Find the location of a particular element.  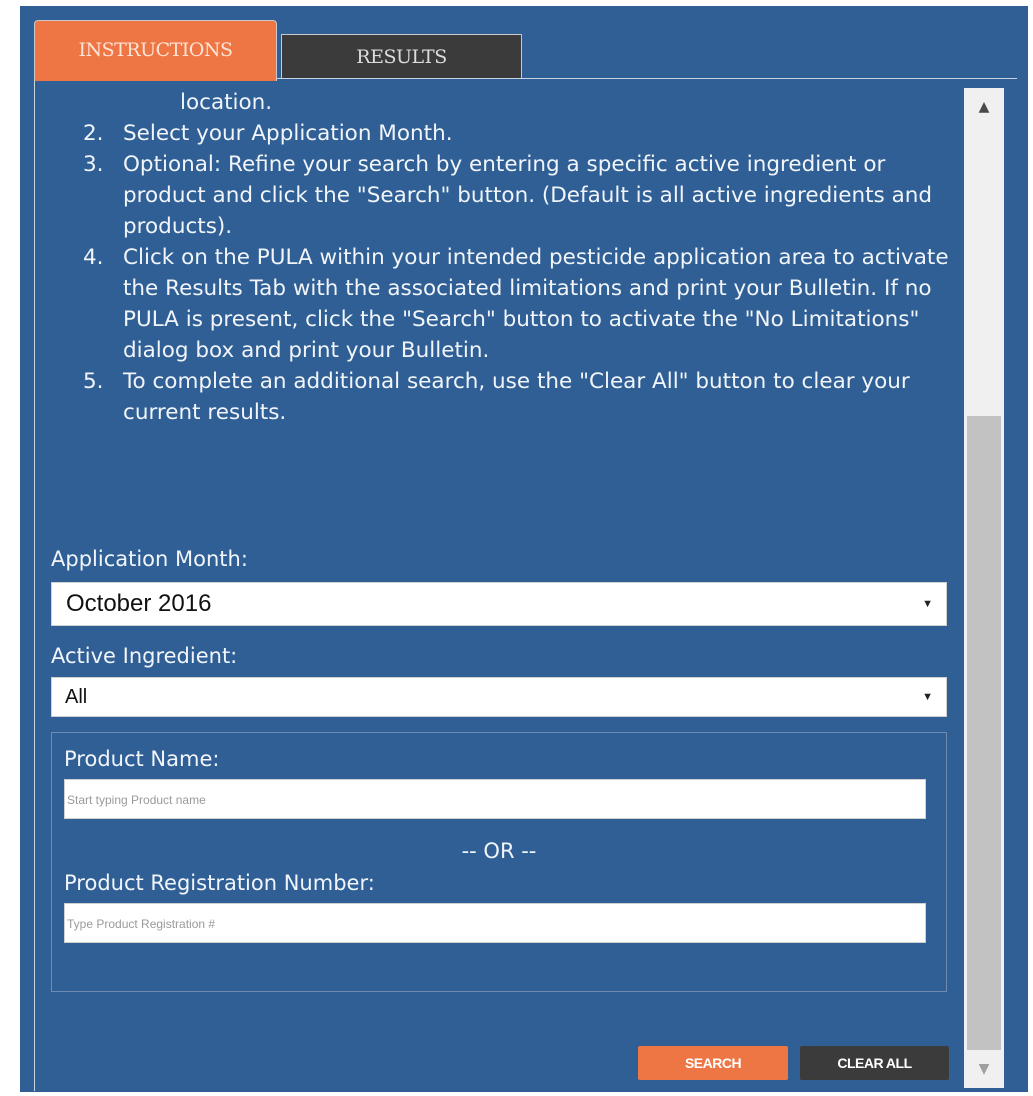

product-name-input: Start typing Product name is located at coordinates (495, 799).